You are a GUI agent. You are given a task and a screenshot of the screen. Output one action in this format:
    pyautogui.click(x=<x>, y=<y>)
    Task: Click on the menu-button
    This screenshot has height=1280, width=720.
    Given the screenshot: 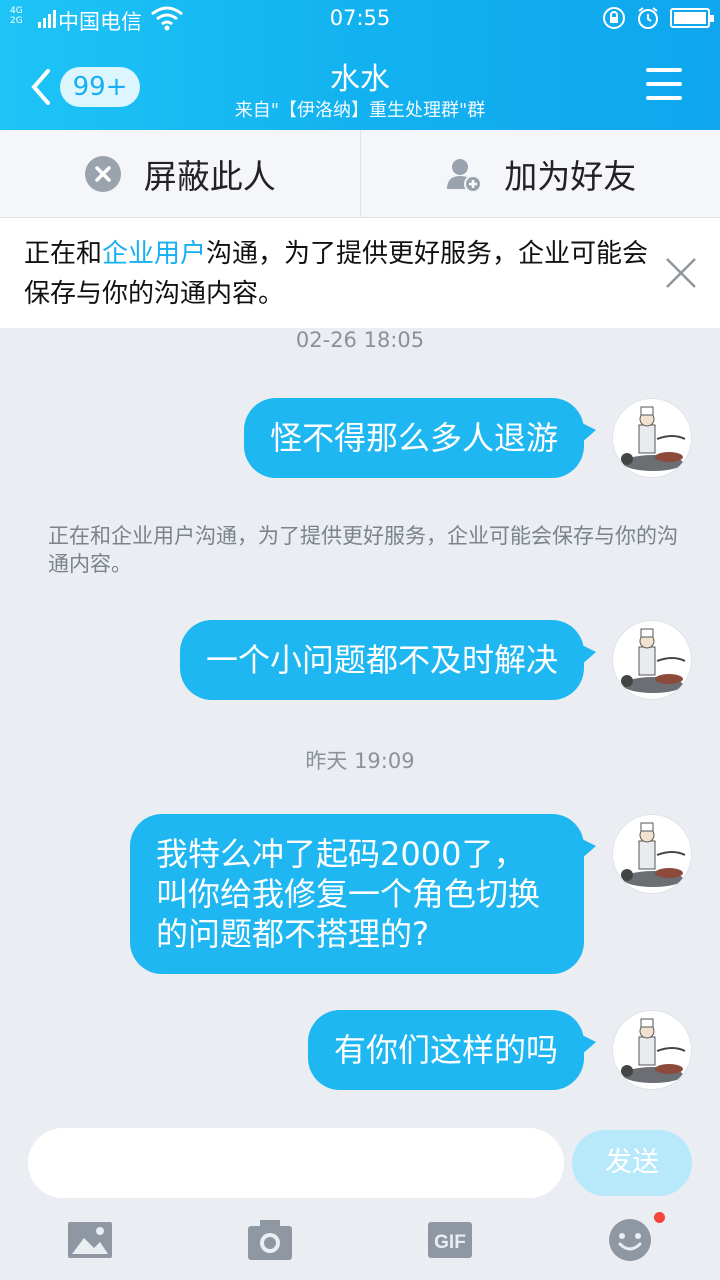 What is the action you would take?
    pyautogui.click(x=664, y=84)
    